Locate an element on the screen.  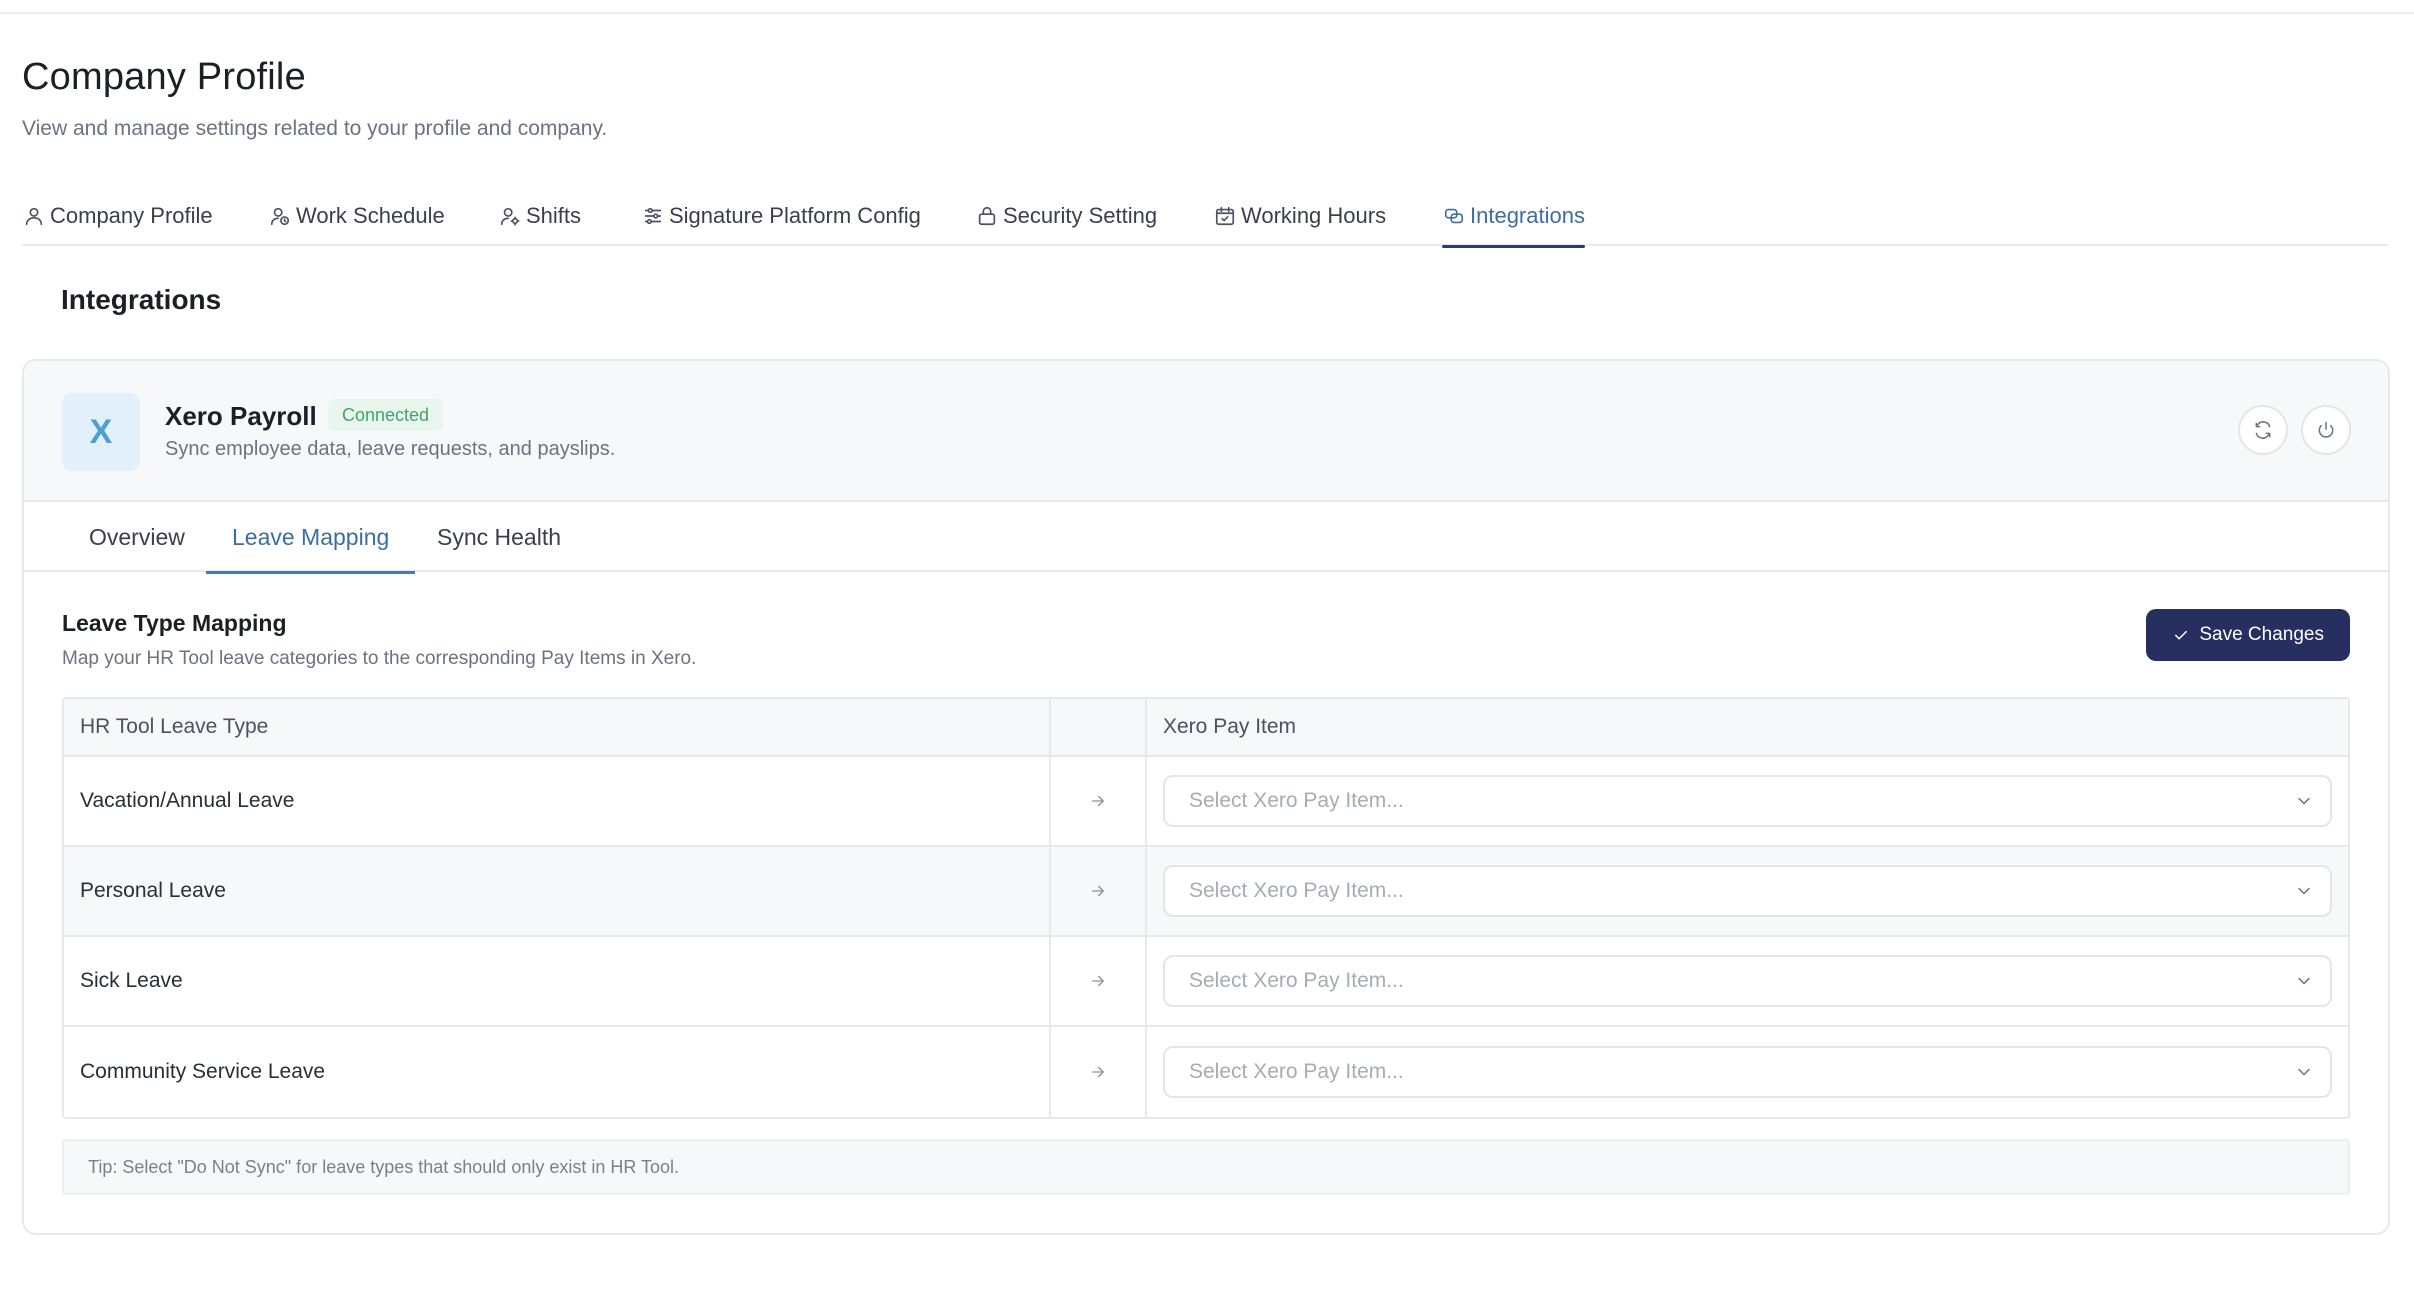
tab-label: Integrations is located at coordinates (1527, 215).